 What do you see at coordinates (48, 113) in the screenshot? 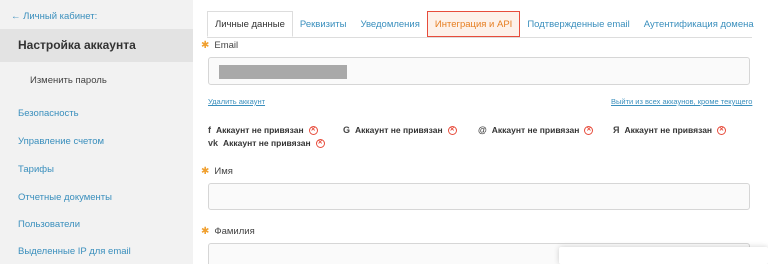
I see `sidebar-item-security: Безопасность` at bounding box center [48, 113].